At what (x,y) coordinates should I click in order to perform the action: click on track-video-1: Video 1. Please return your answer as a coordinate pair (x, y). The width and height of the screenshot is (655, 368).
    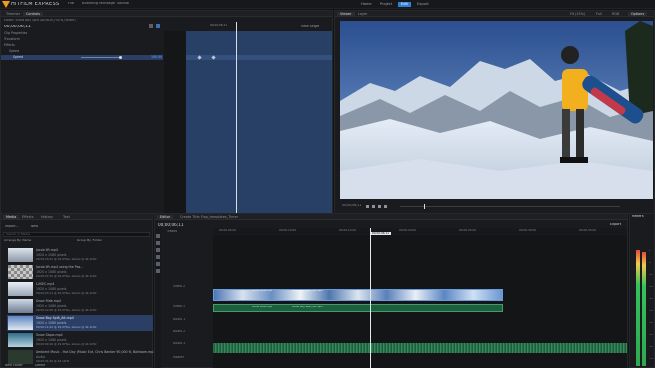
    Looking at the image, I should click on (179, 306).